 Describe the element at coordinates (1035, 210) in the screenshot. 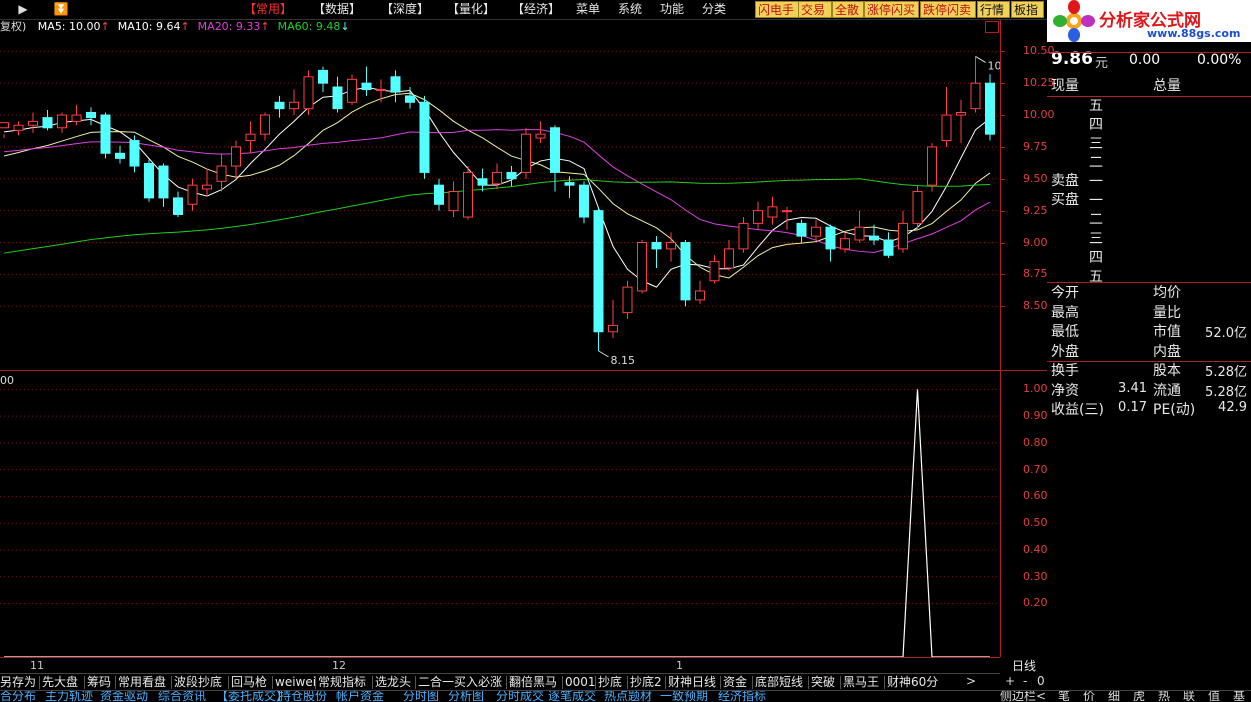

I see `price-tick-label: 9.25` at that location.